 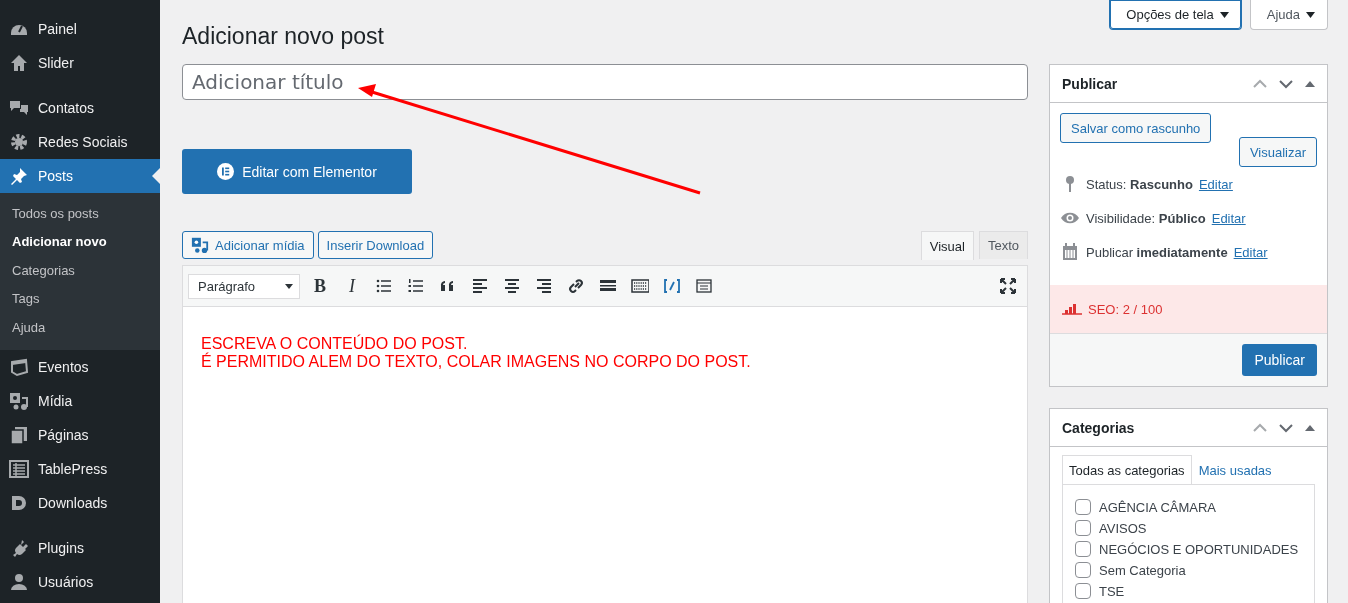 What do you see at coordinates (1136, 128) in the screenshot?
I see `save-draft-button: Salvar como rascunho` at bounding box center [1136, 128].